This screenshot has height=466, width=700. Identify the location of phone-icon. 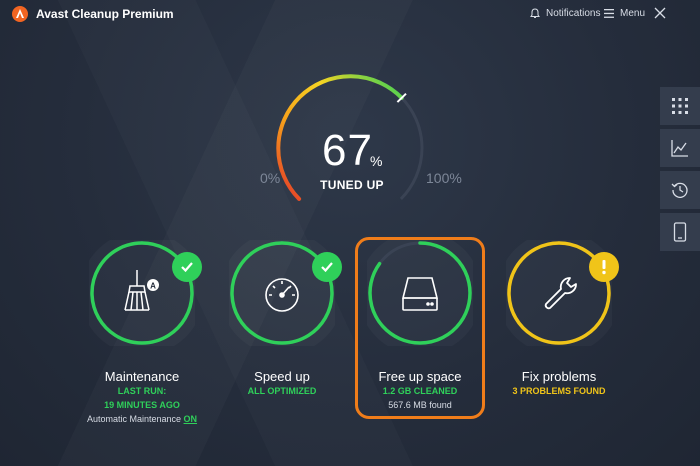
(680, 232).